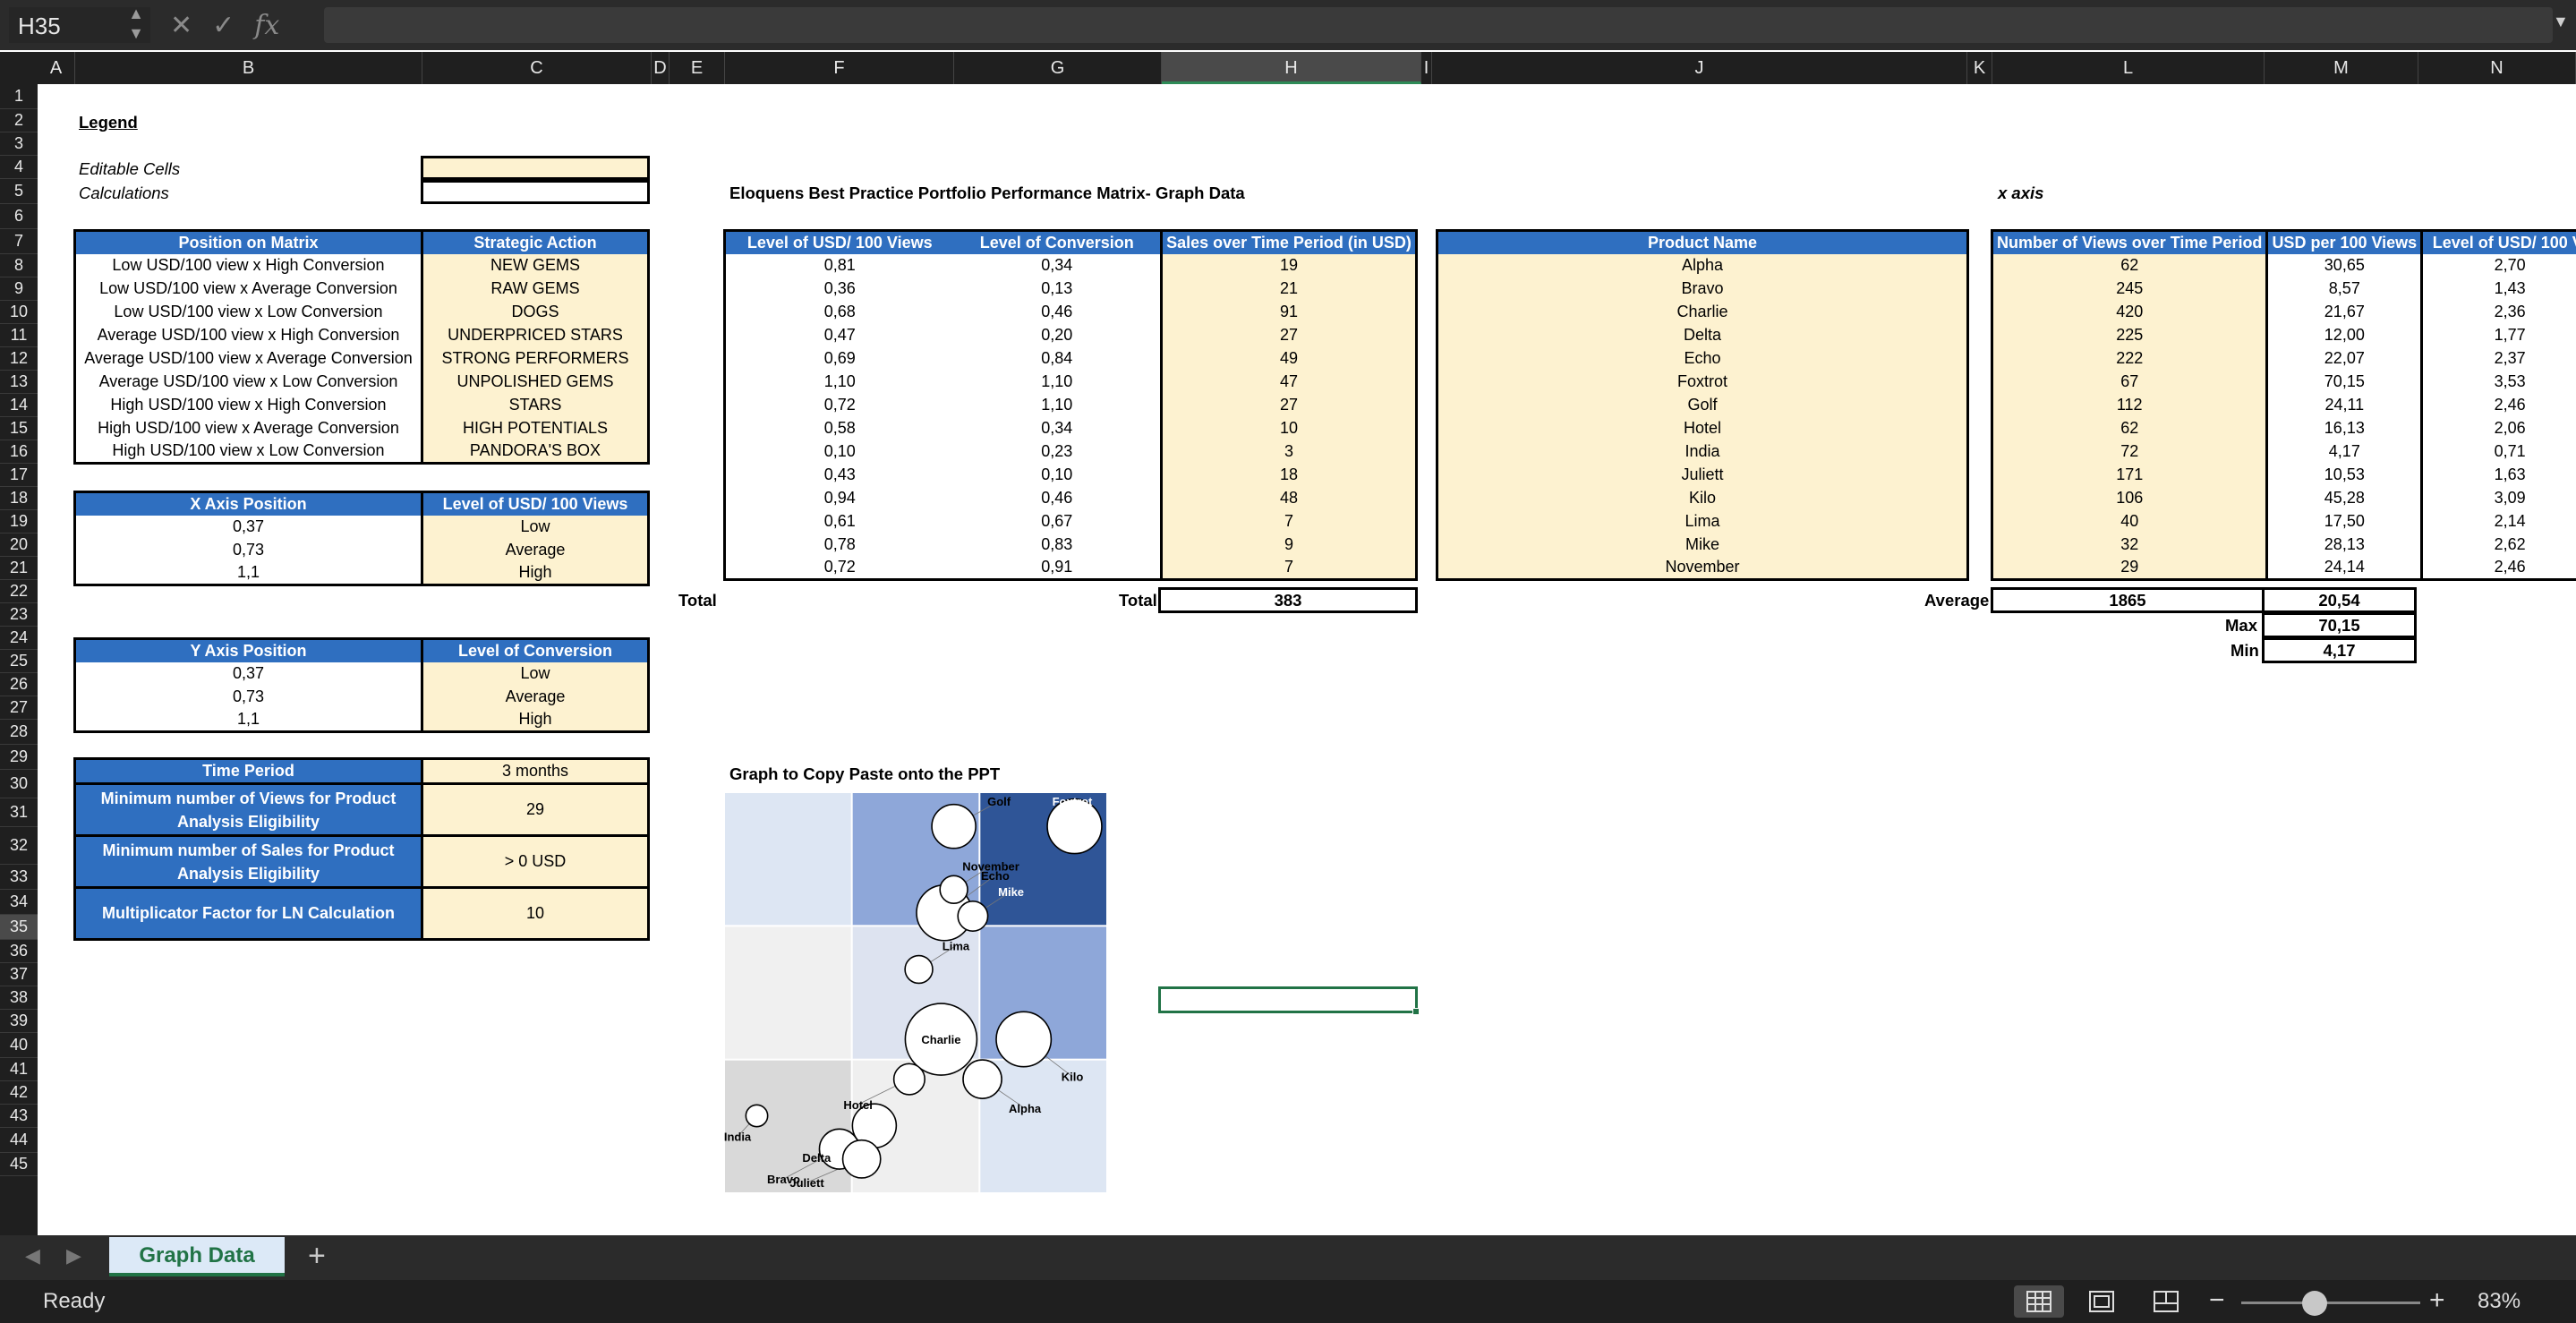 Image resolution: width=2576 pixels, height=1323 pixels. Describe the element at coordinates (535, 289) in the screenshot. I see `matrix-cell: RAW GEMS` at that location.